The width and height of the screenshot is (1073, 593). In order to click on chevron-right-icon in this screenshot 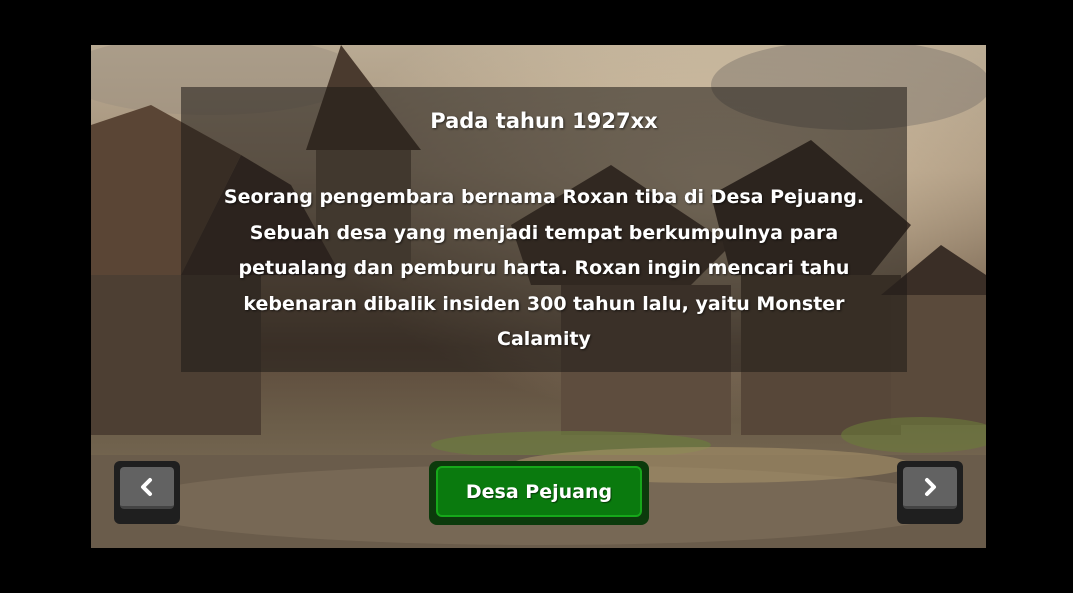, I will do `click(930, 486)`.